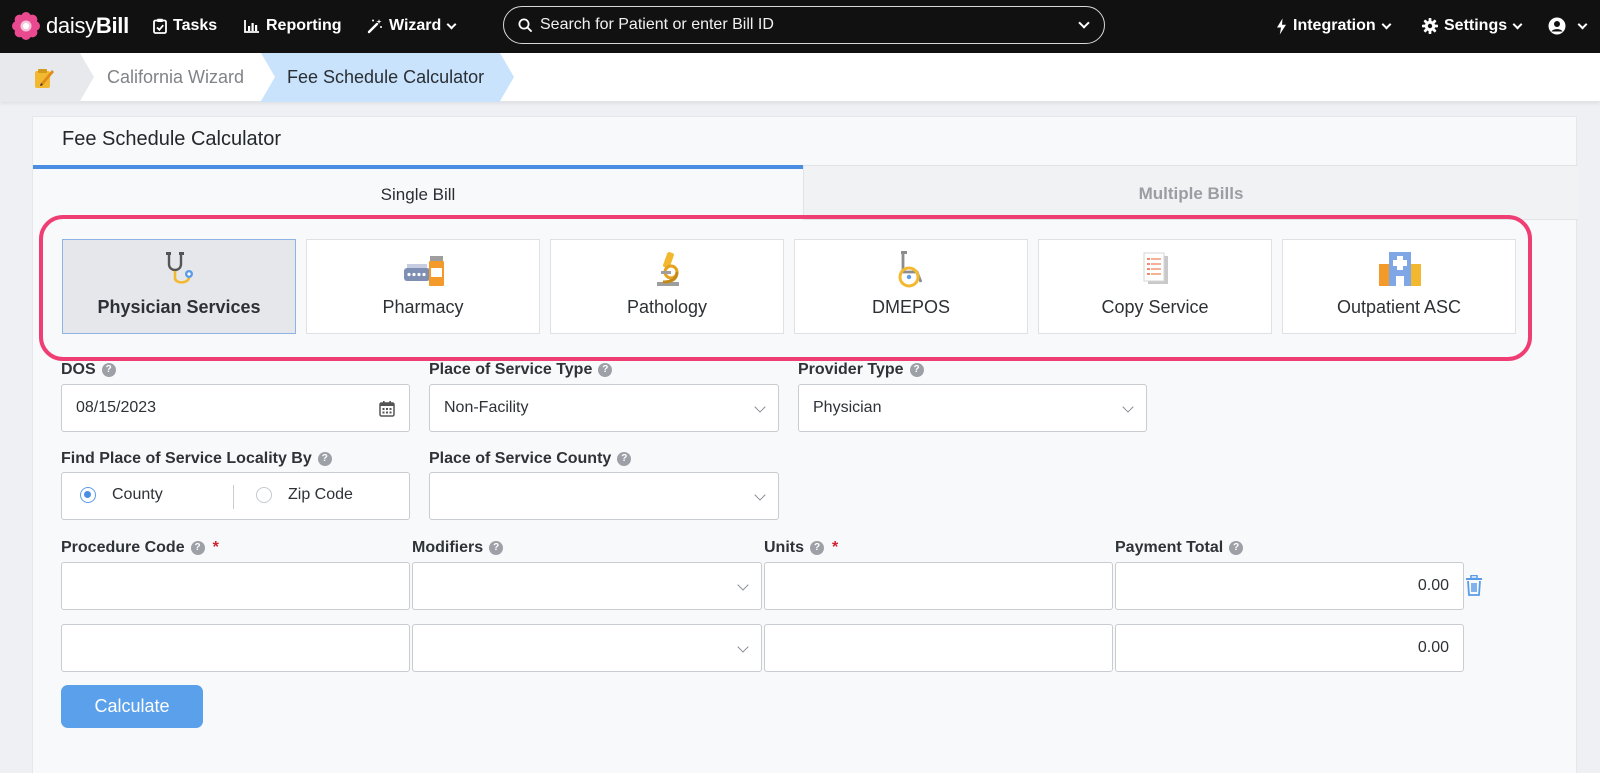  I want to click on hospital-icon, so click(1400, 269).